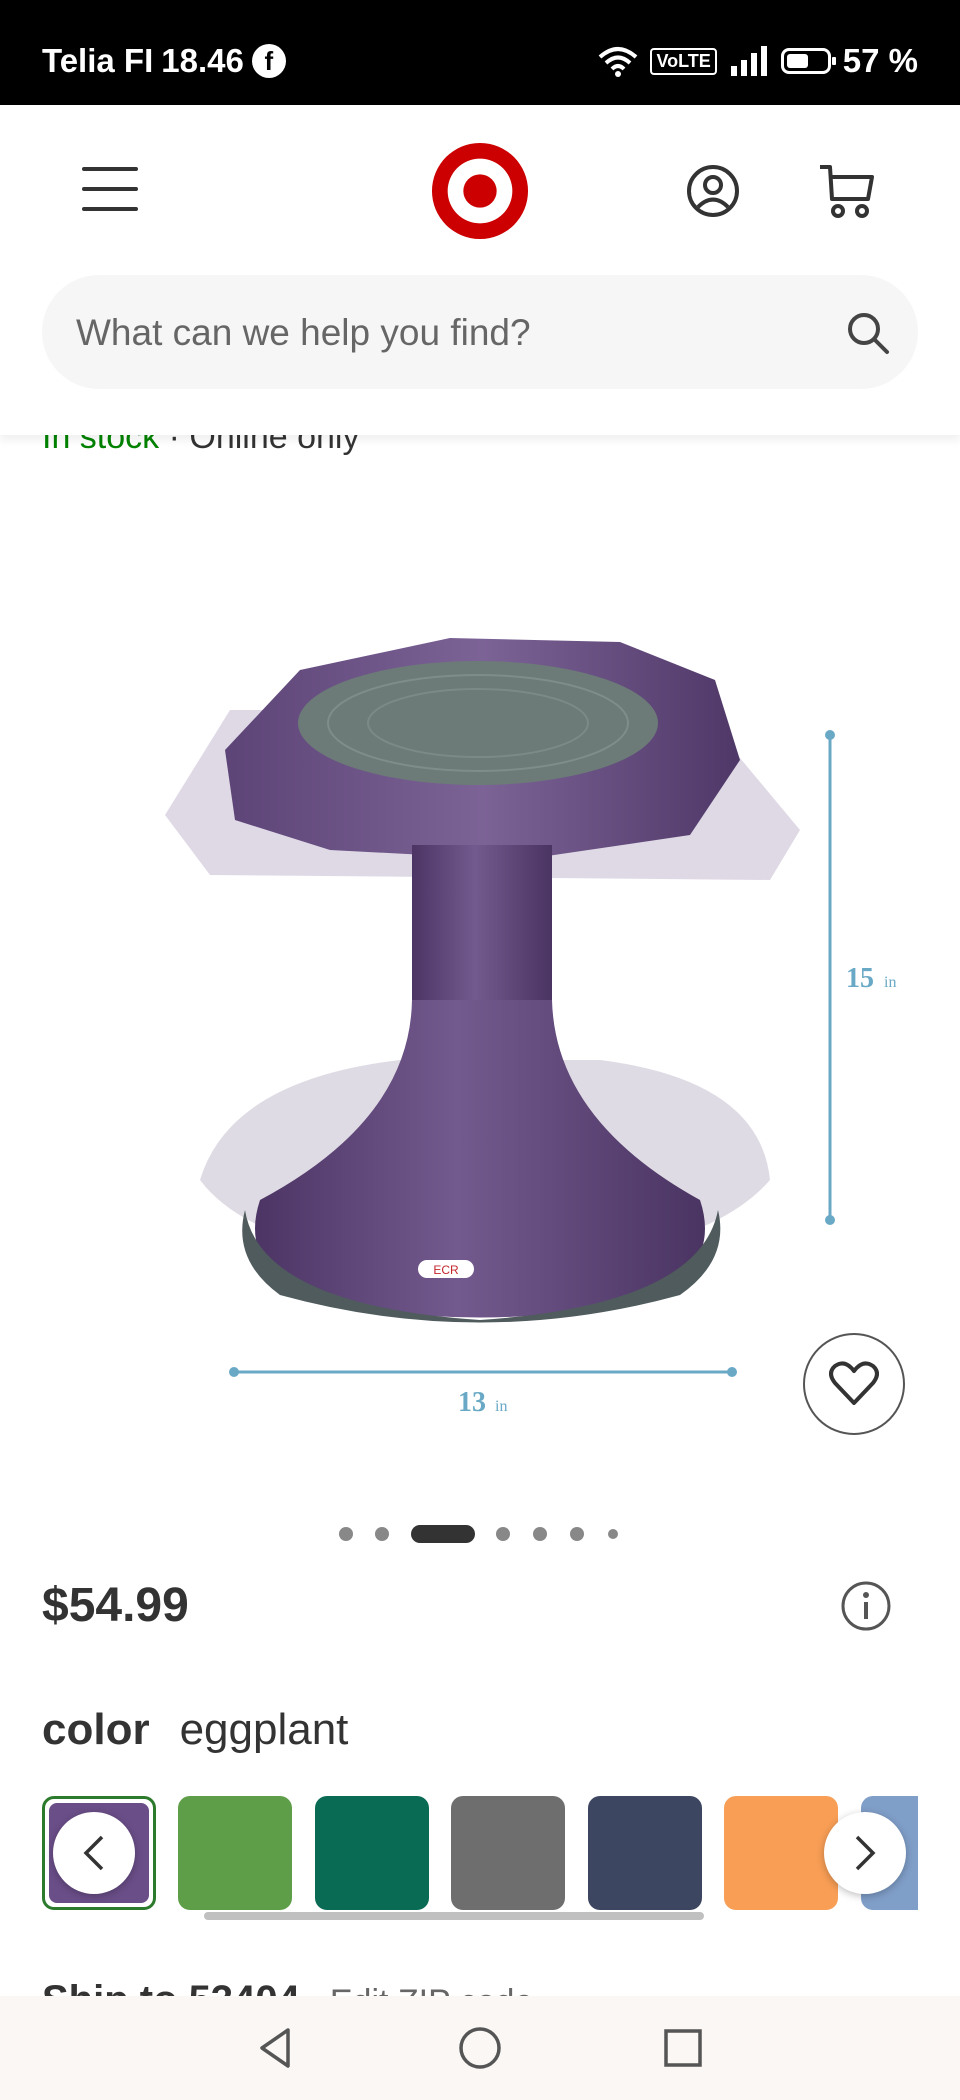 The width and height of the screenshot is (960, 2100). What do you see at coordinates (508, 1853) in the screenshot?
I see `color-swatch-gray` at bounding box center [508, 1853].